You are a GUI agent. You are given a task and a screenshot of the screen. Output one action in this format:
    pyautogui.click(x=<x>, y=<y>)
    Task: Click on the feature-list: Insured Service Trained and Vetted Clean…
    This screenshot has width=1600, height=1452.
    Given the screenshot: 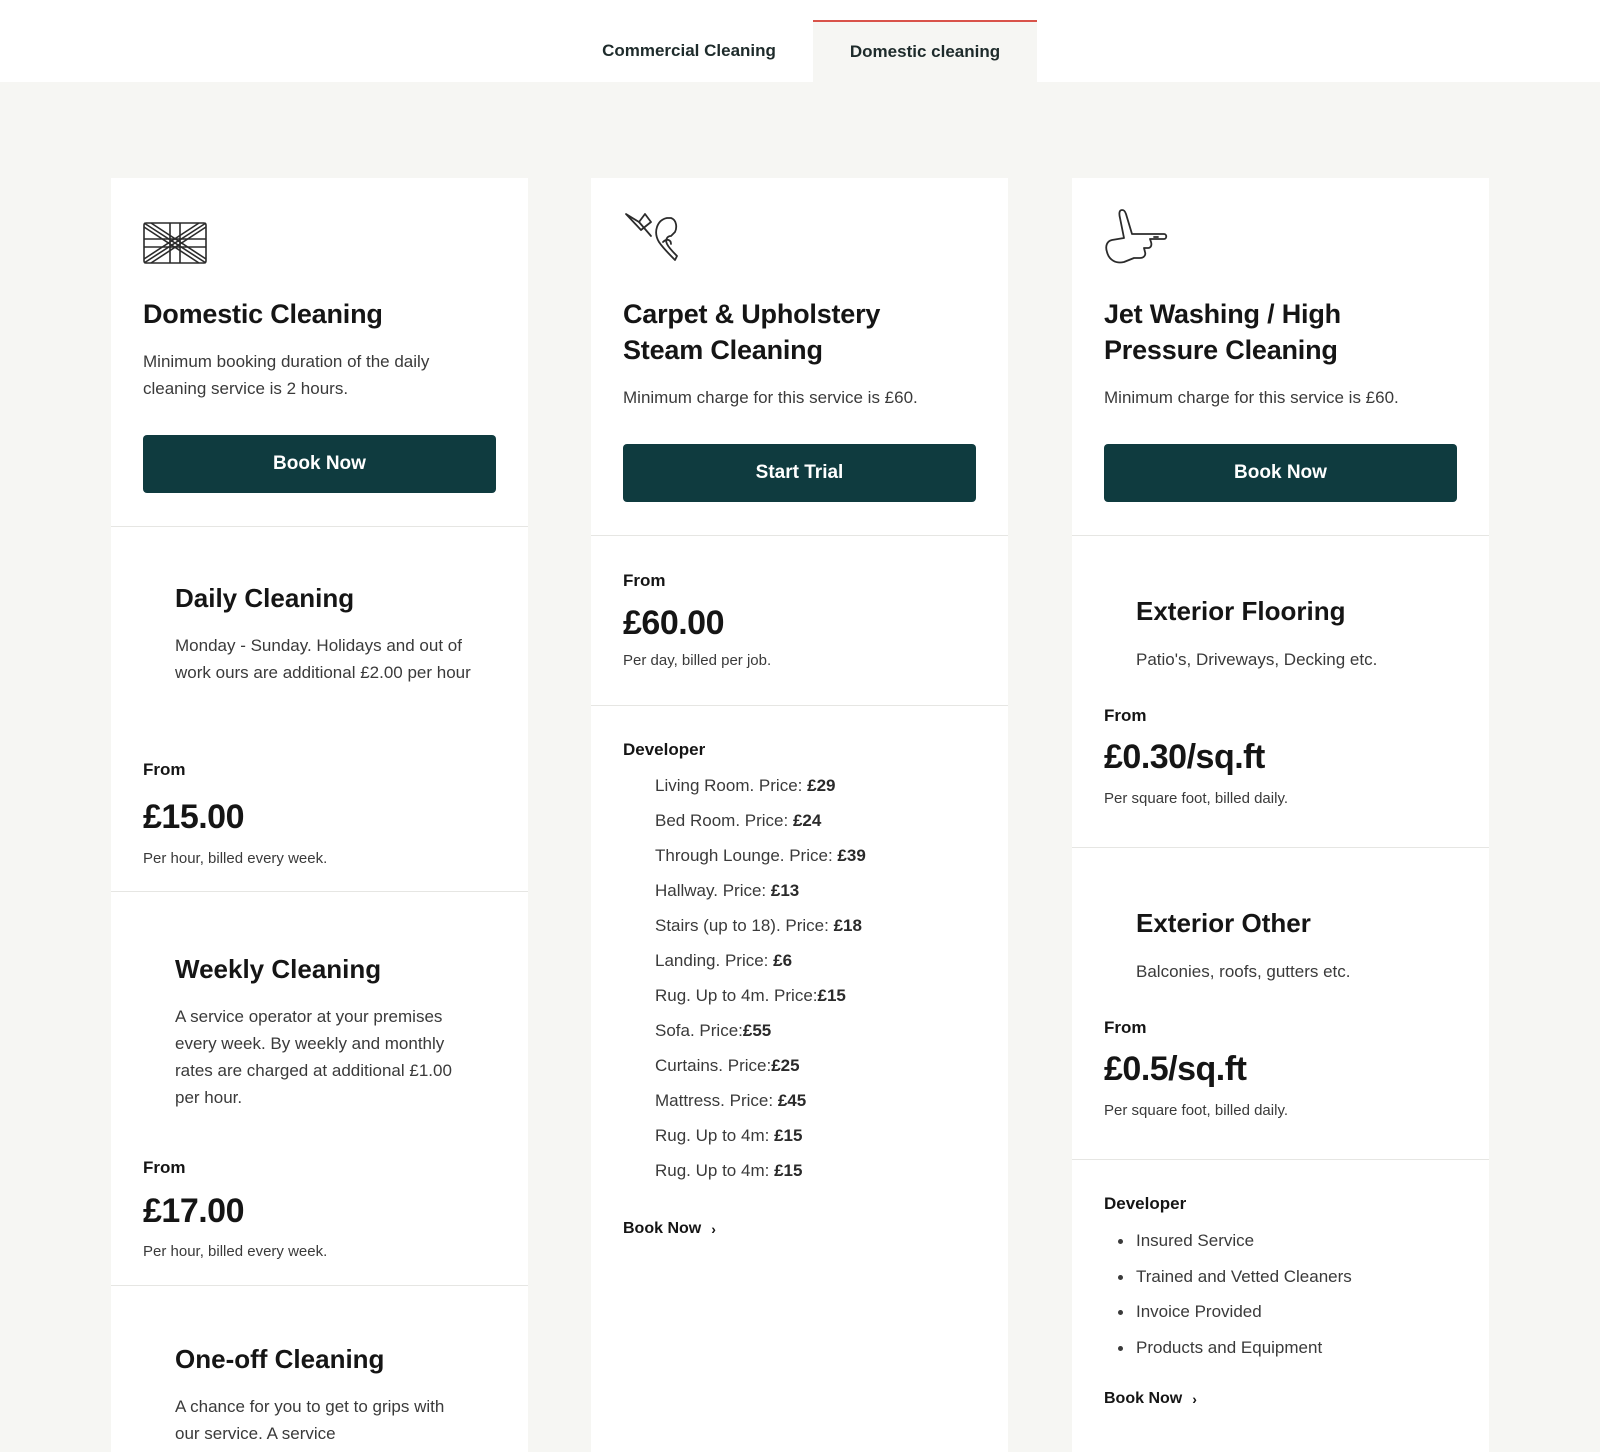 What is the action you would take?
    pyautogui.click(x=1228, y=1299)
    